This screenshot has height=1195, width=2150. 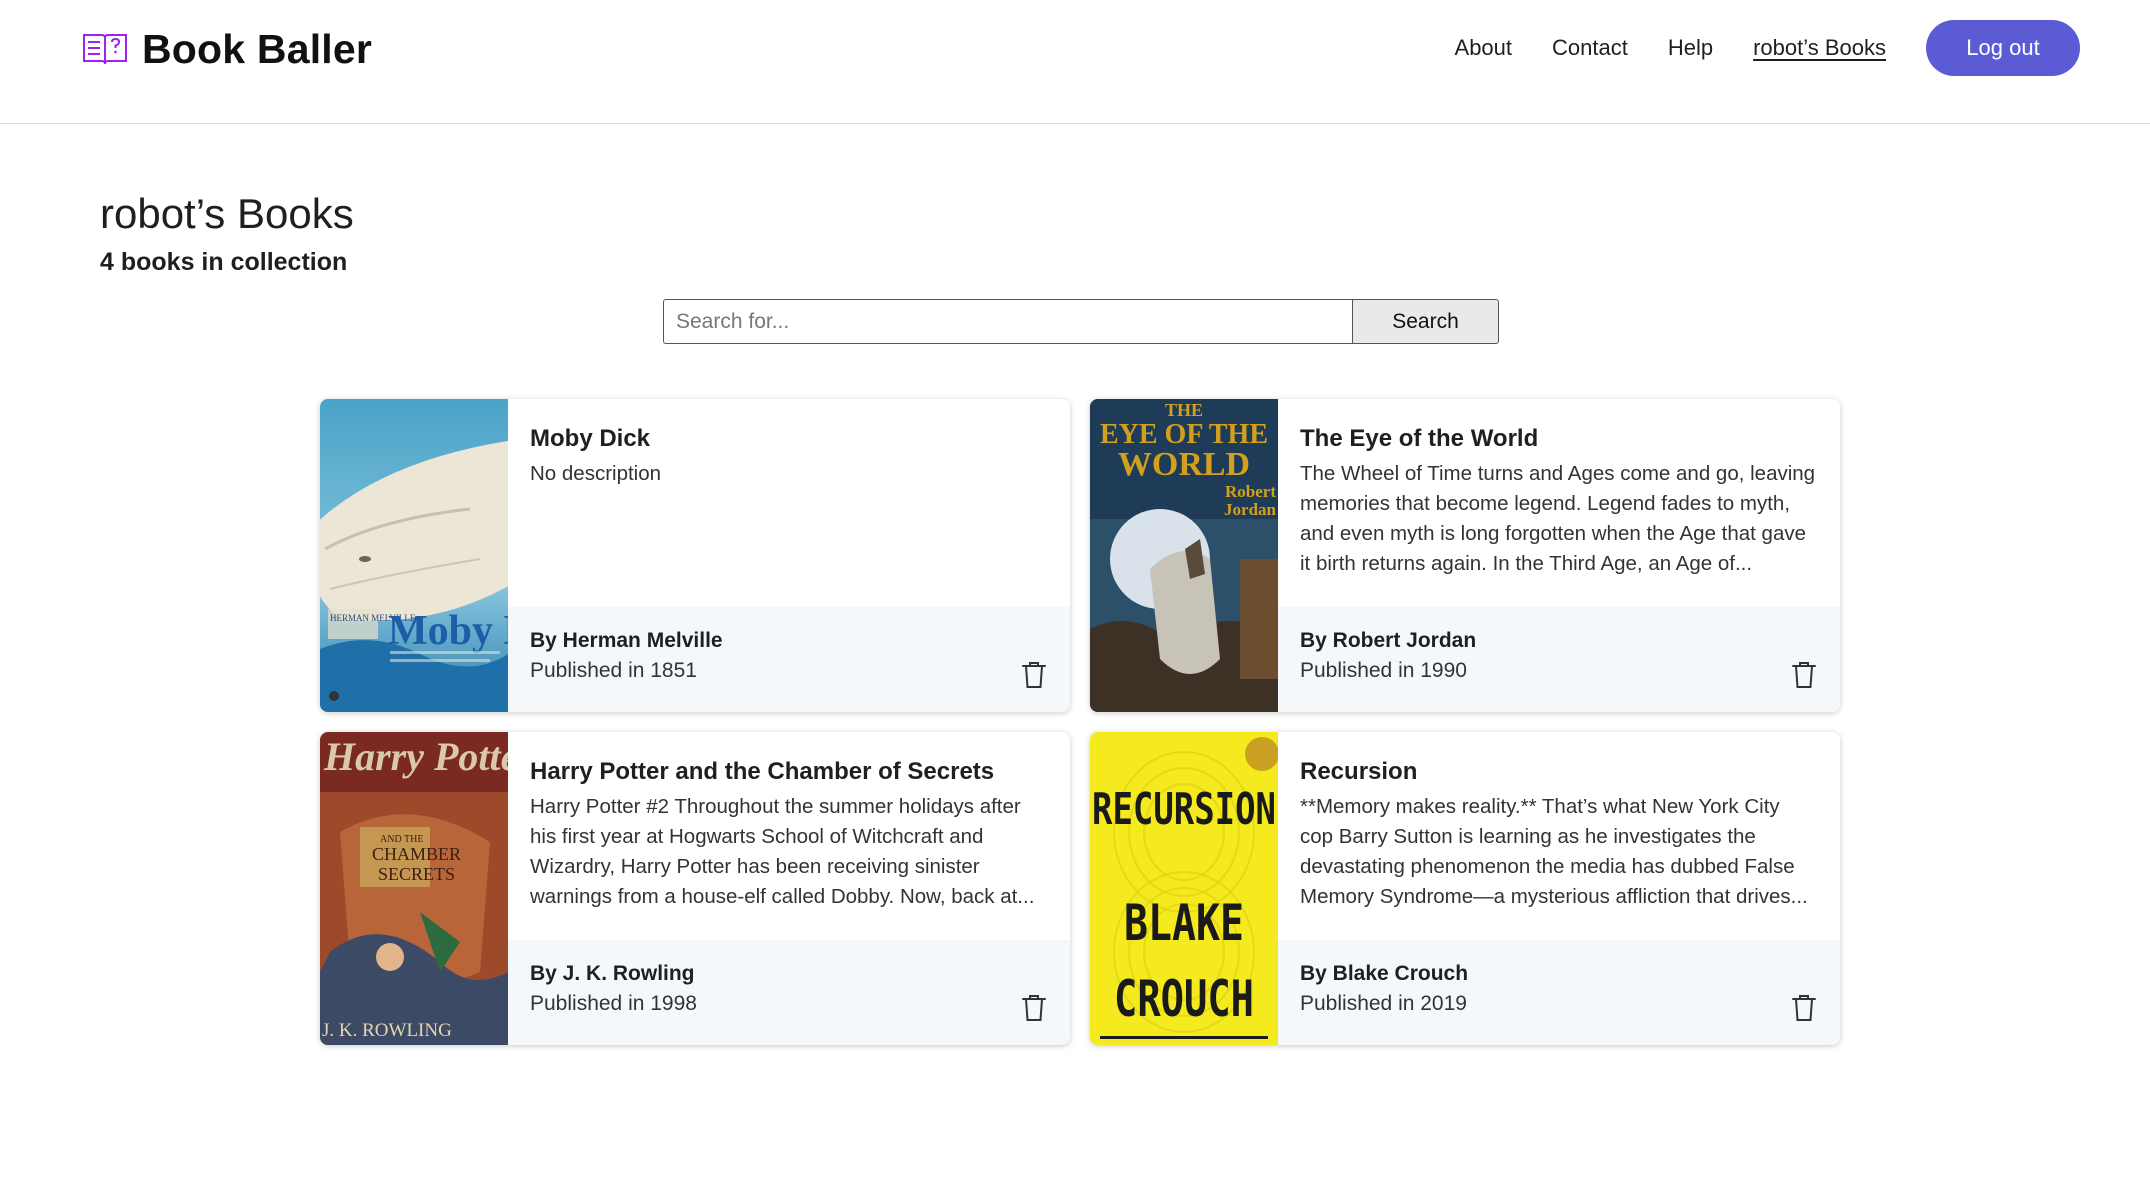 I want to click on cover-title-text: Harry Potter, so click(x=415, y=756).